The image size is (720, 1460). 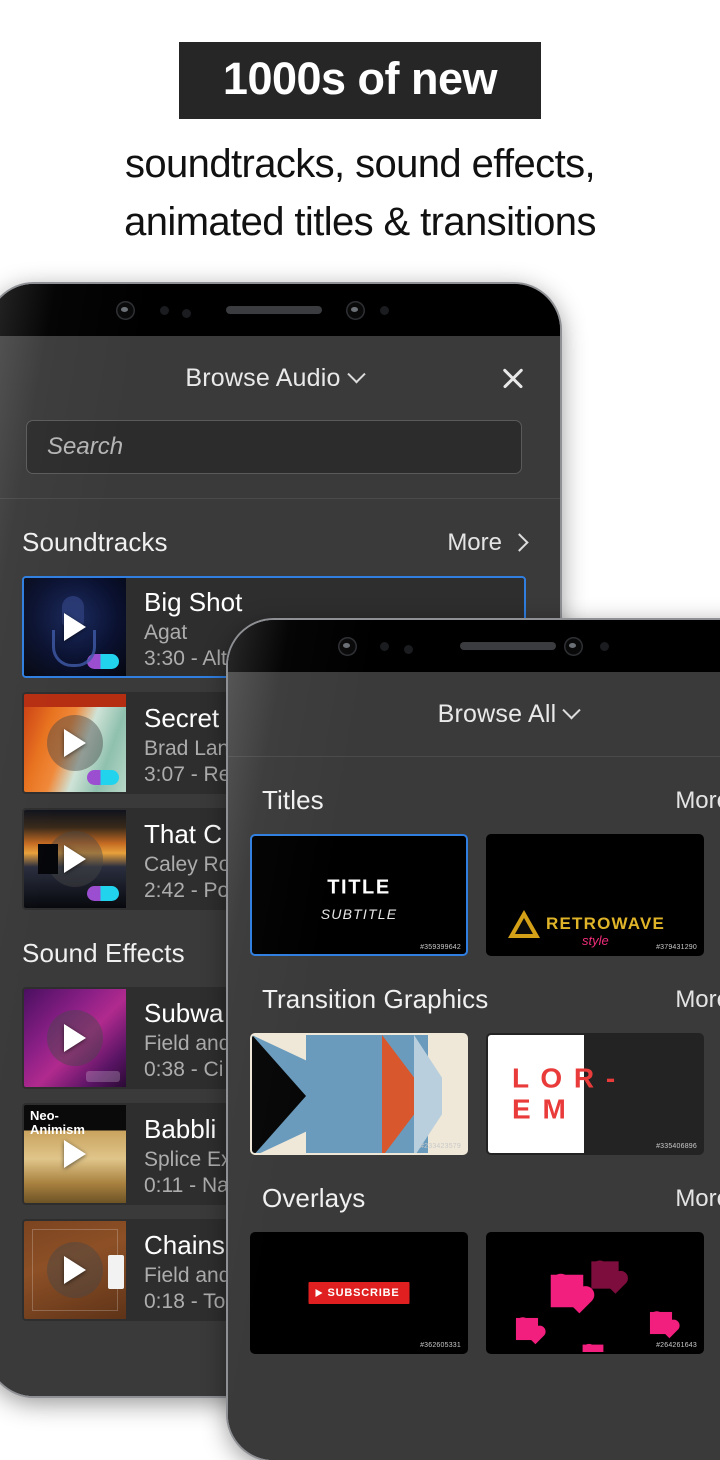 I want to click on asset-card-subscribe-overlay: SUBSCRIBE #362605331, so click(x=359, y=1293).